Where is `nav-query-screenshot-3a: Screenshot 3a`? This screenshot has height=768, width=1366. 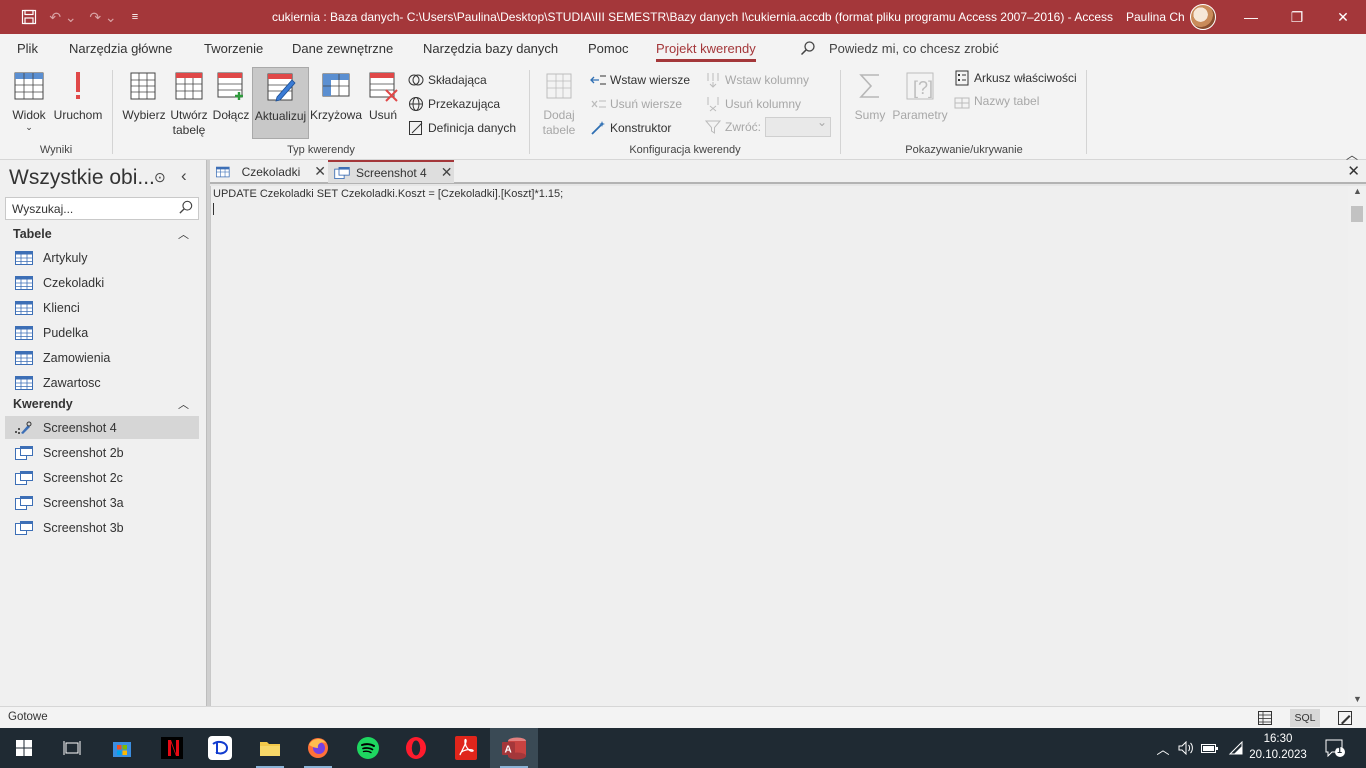 nav-query-screenshot-3a: Screenshot 3a is located at coordinates (102, 502).